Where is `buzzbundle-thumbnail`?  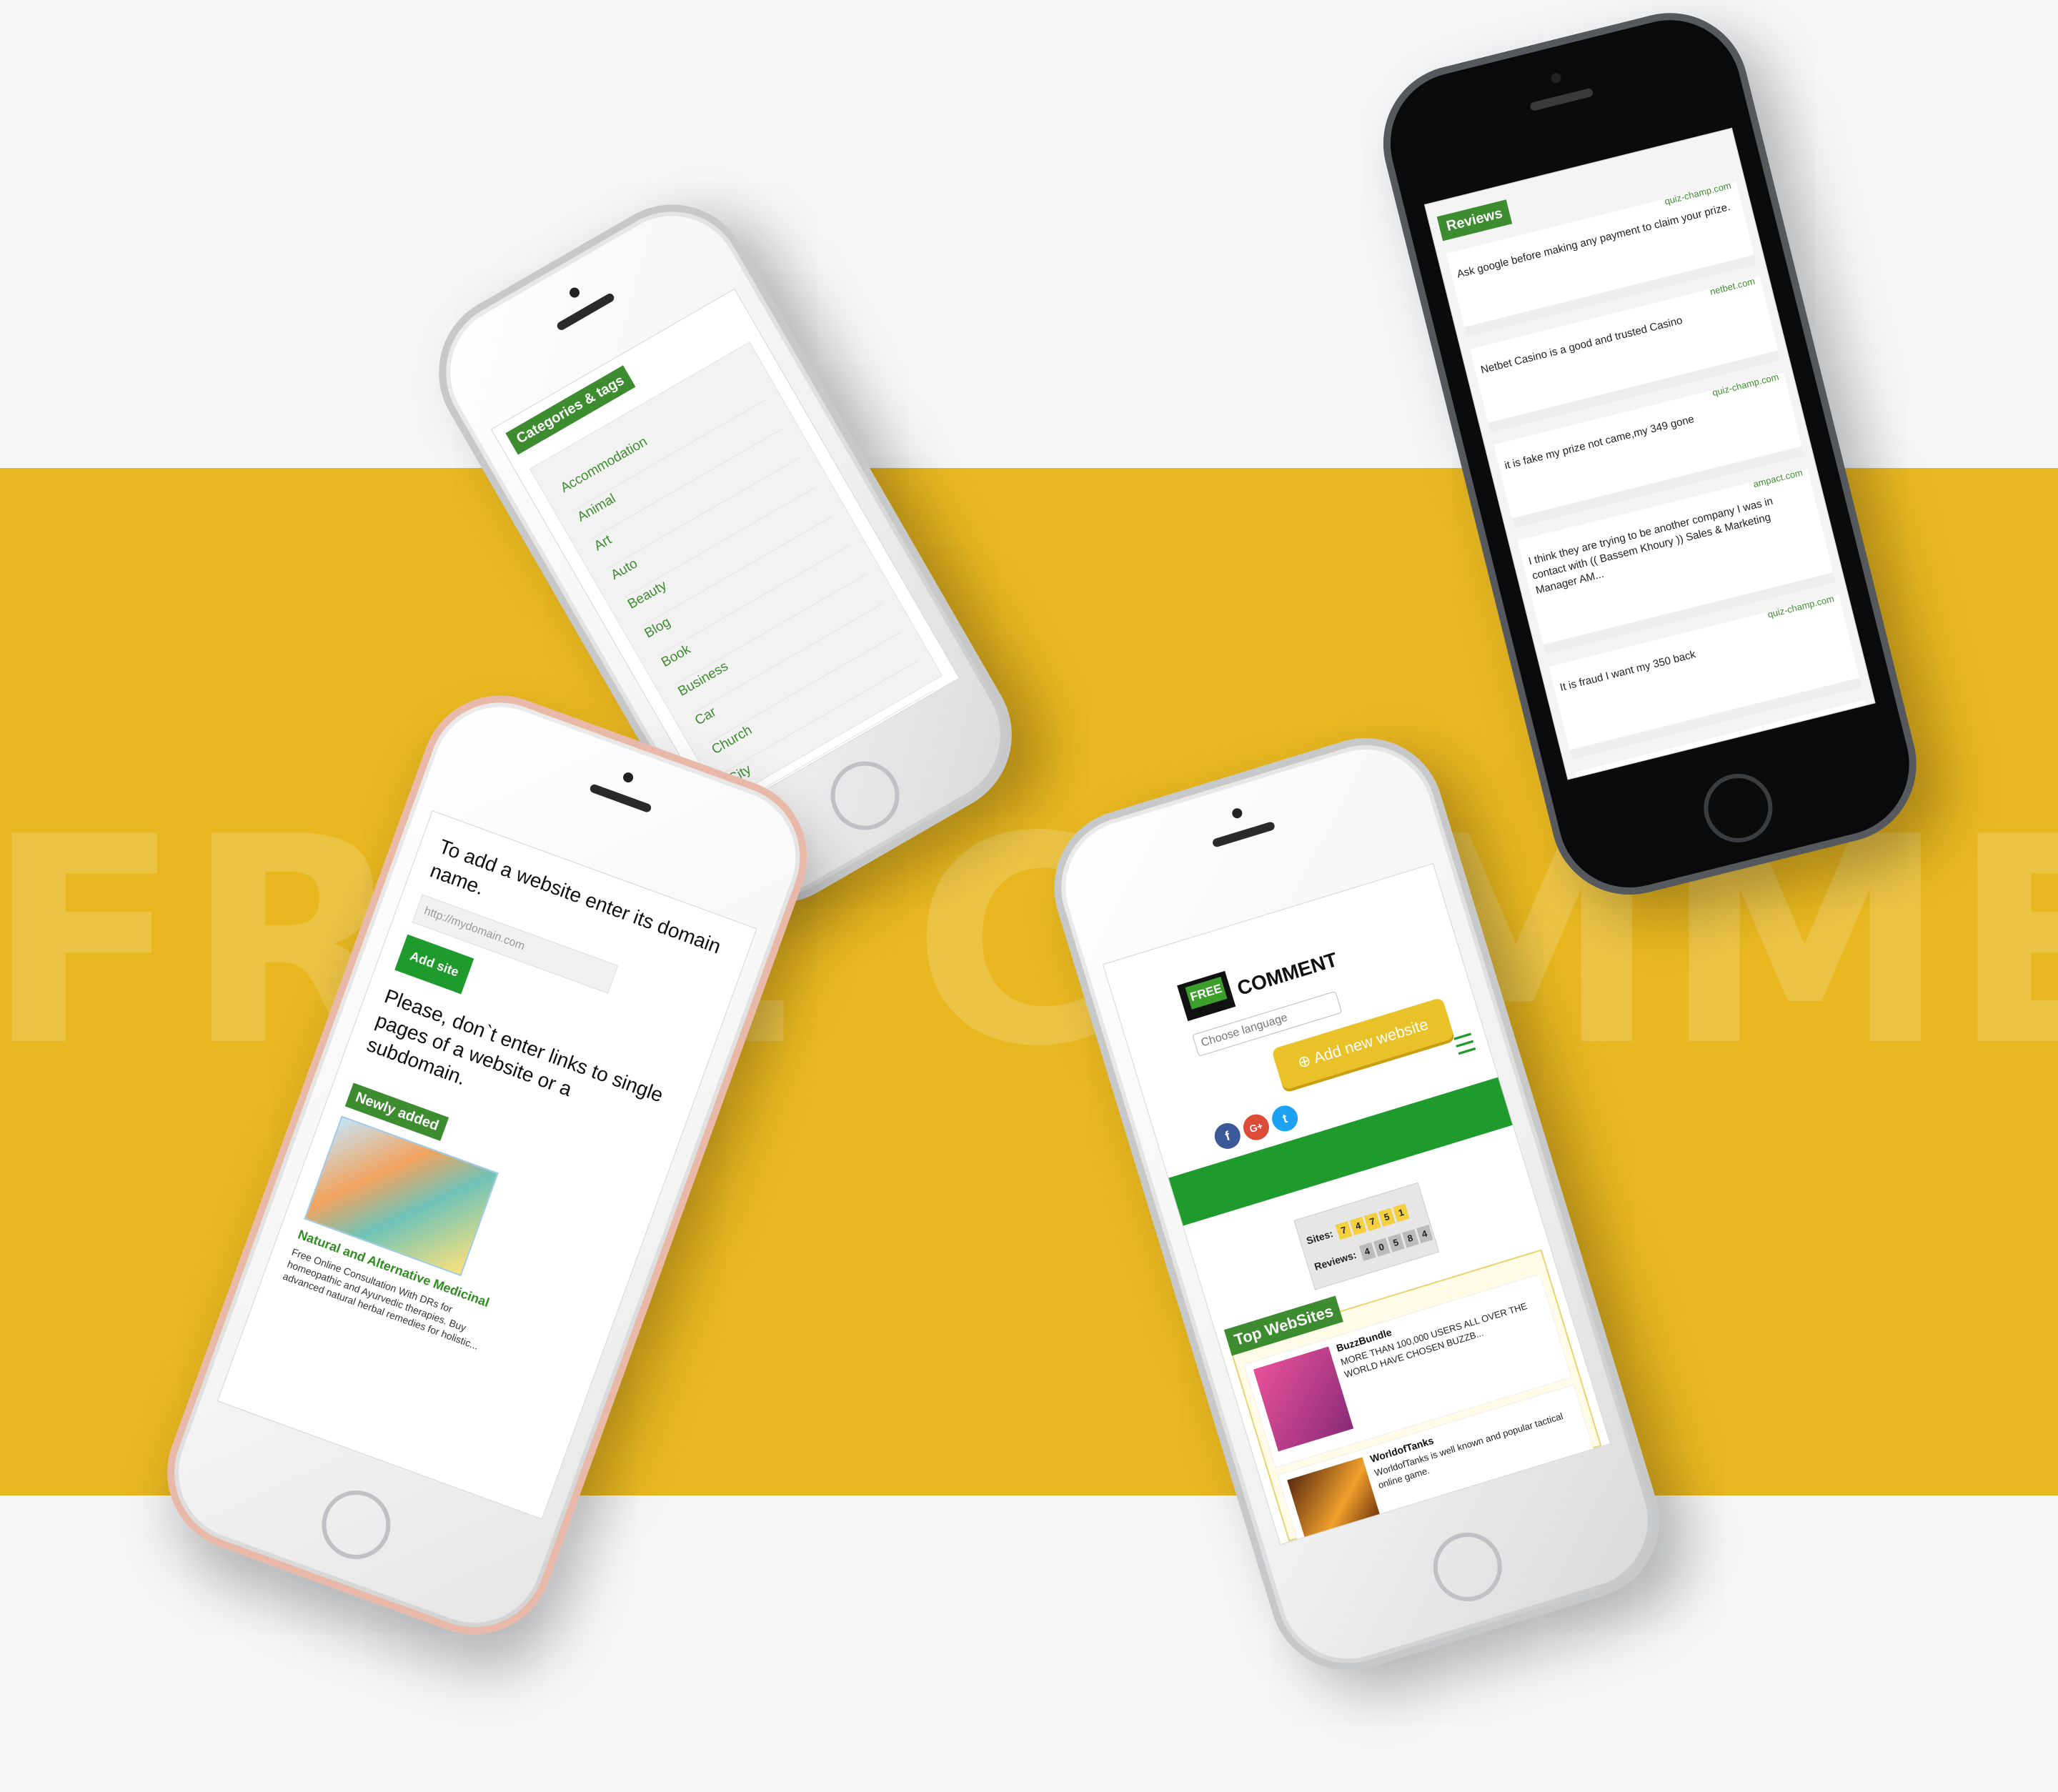 buzzbundle-thumbnail is located at coordinates (1303, 1399).